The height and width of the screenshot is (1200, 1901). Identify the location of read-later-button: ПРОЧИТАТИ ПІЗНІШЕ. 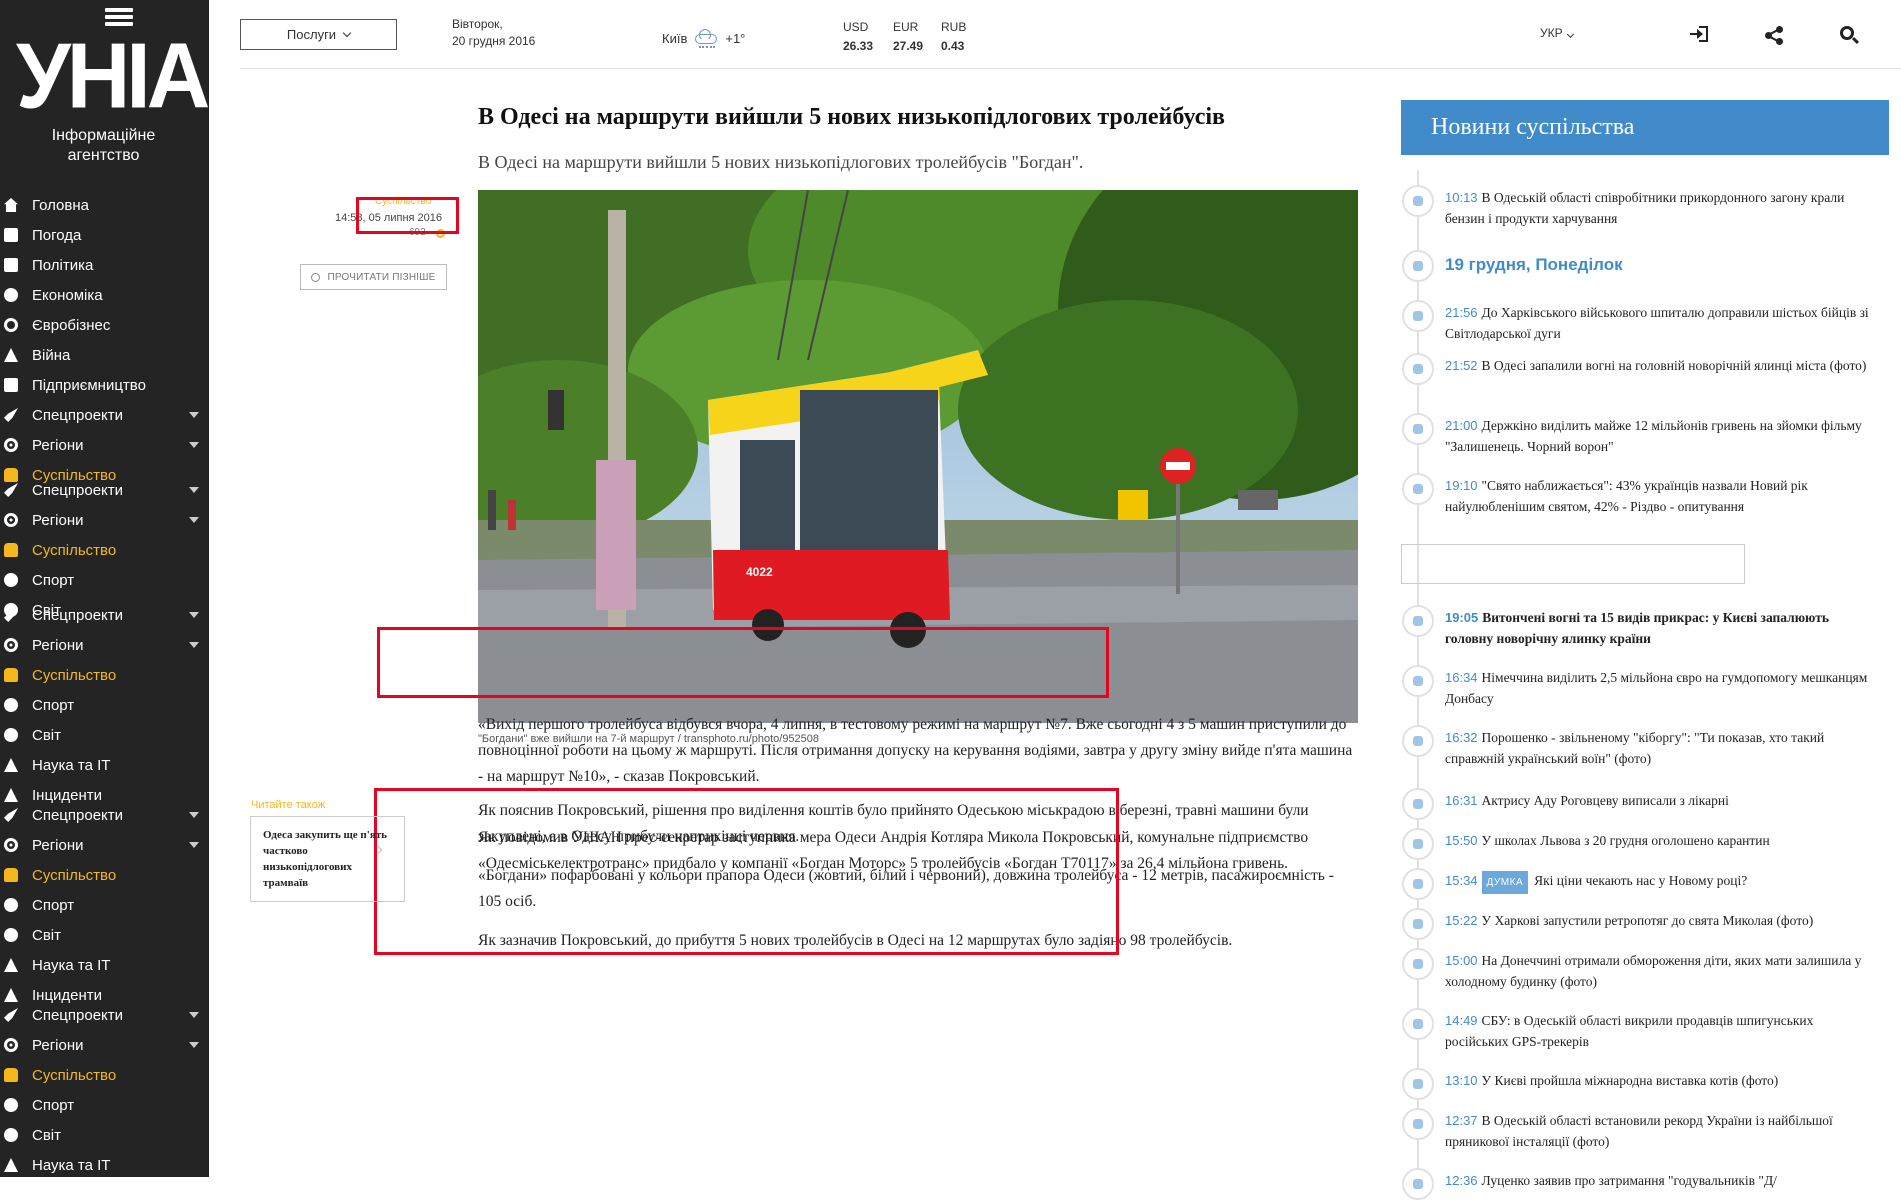
(373, 277).